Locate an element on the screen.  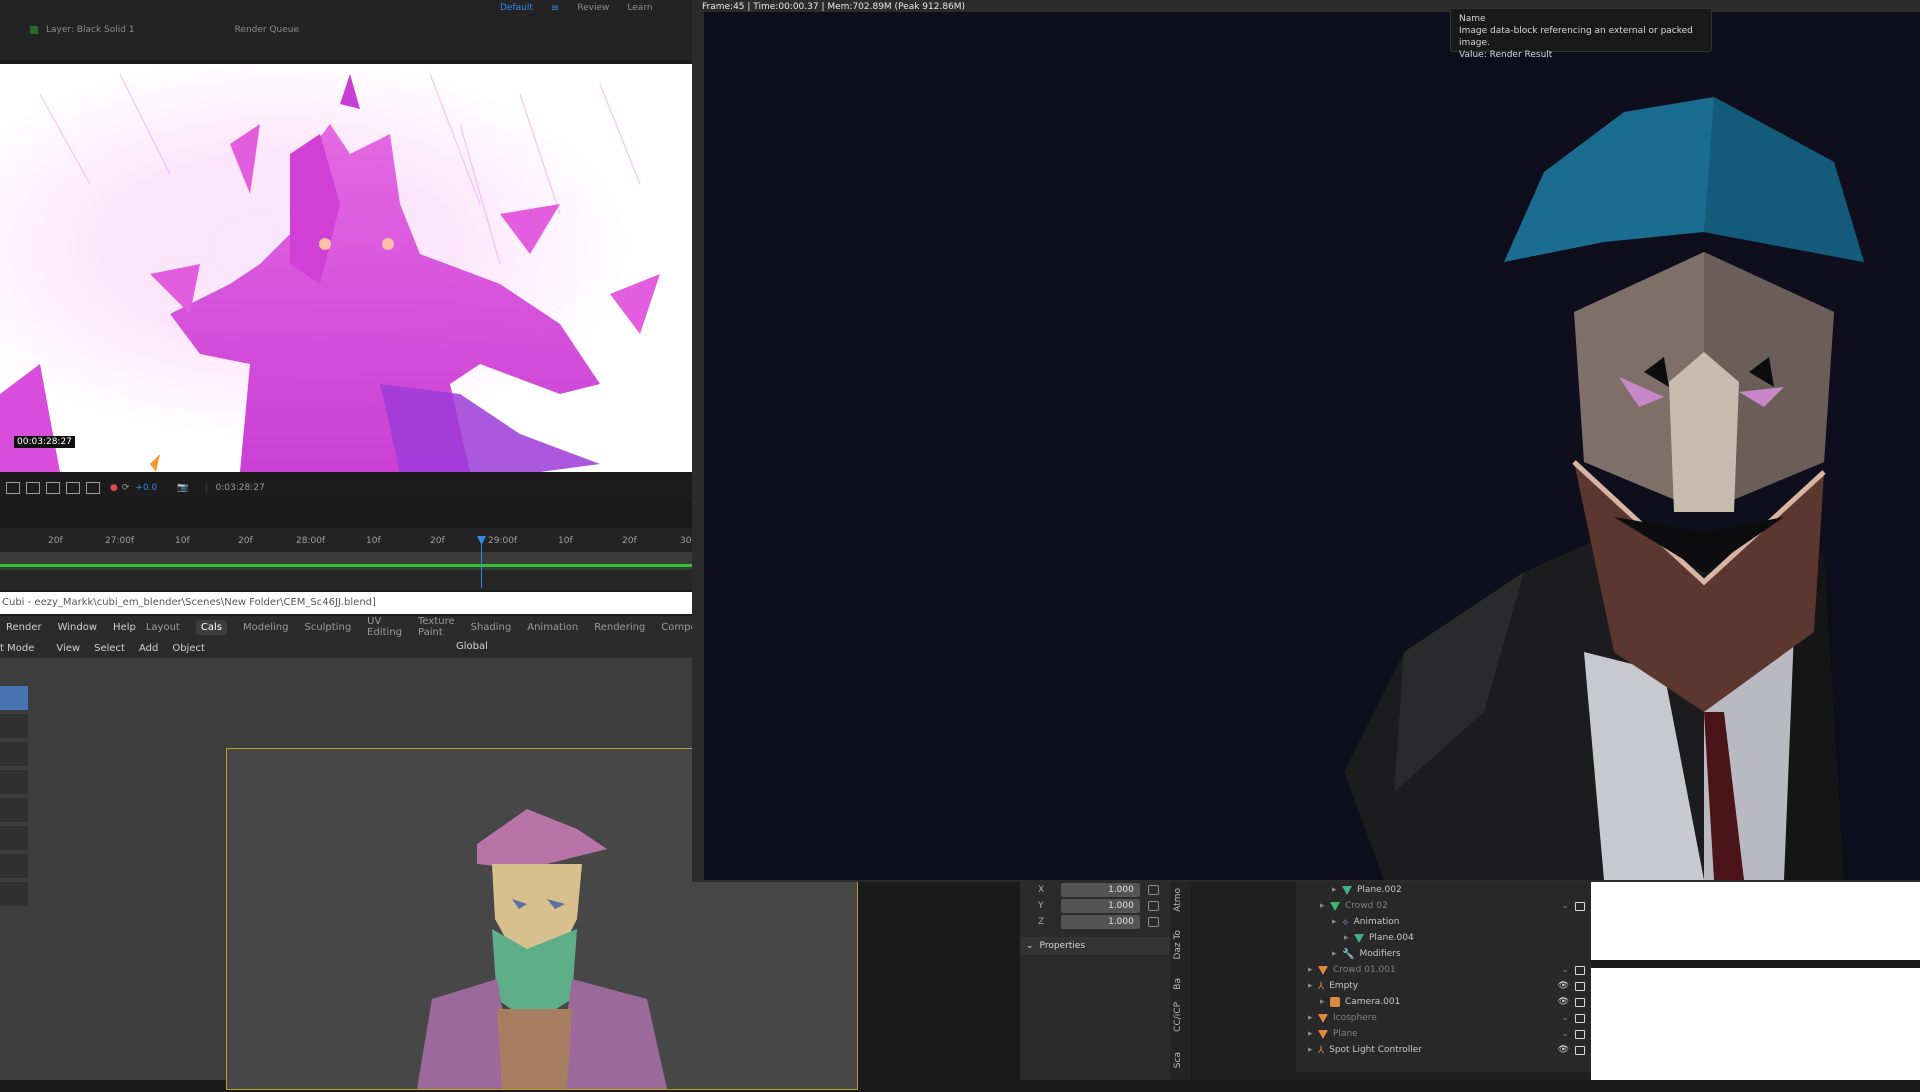
workspace-rendering: Rendering is located at coordinates (619, 627).